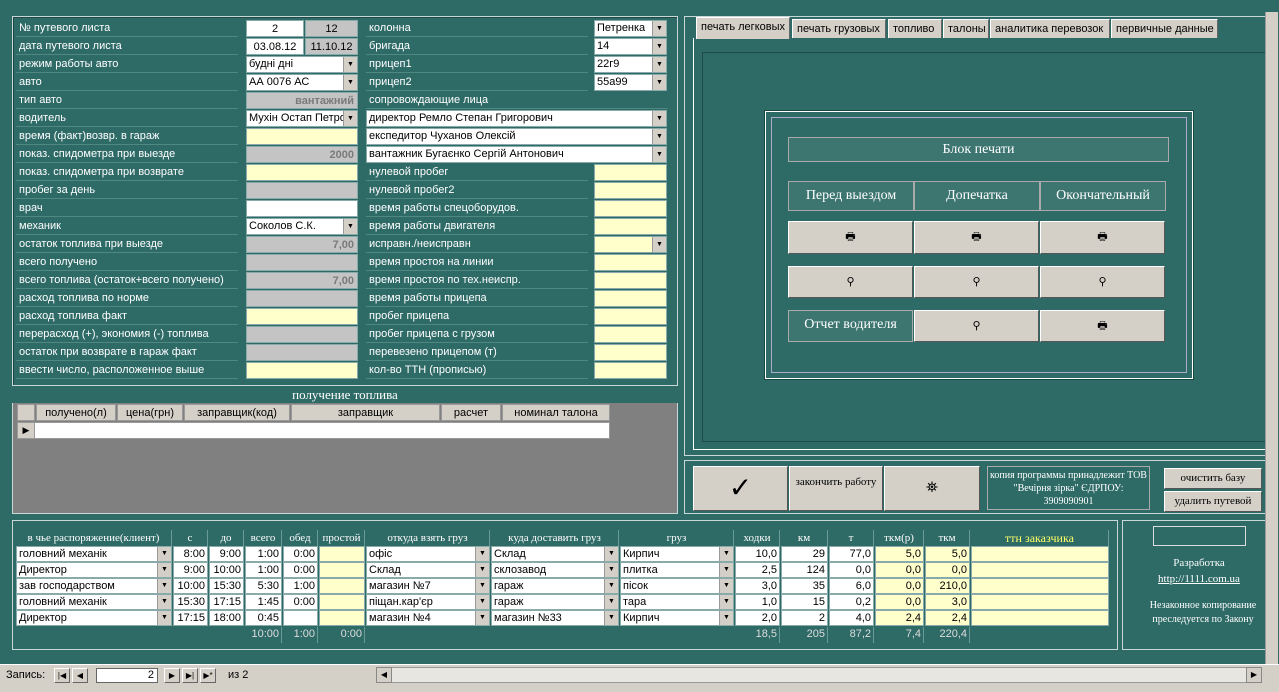  What do you see at coordinates (428, 602) in the screenshot?
I see `grid-select-cell: піщан.кар'єр ▼` at bounding box center [428, 602].